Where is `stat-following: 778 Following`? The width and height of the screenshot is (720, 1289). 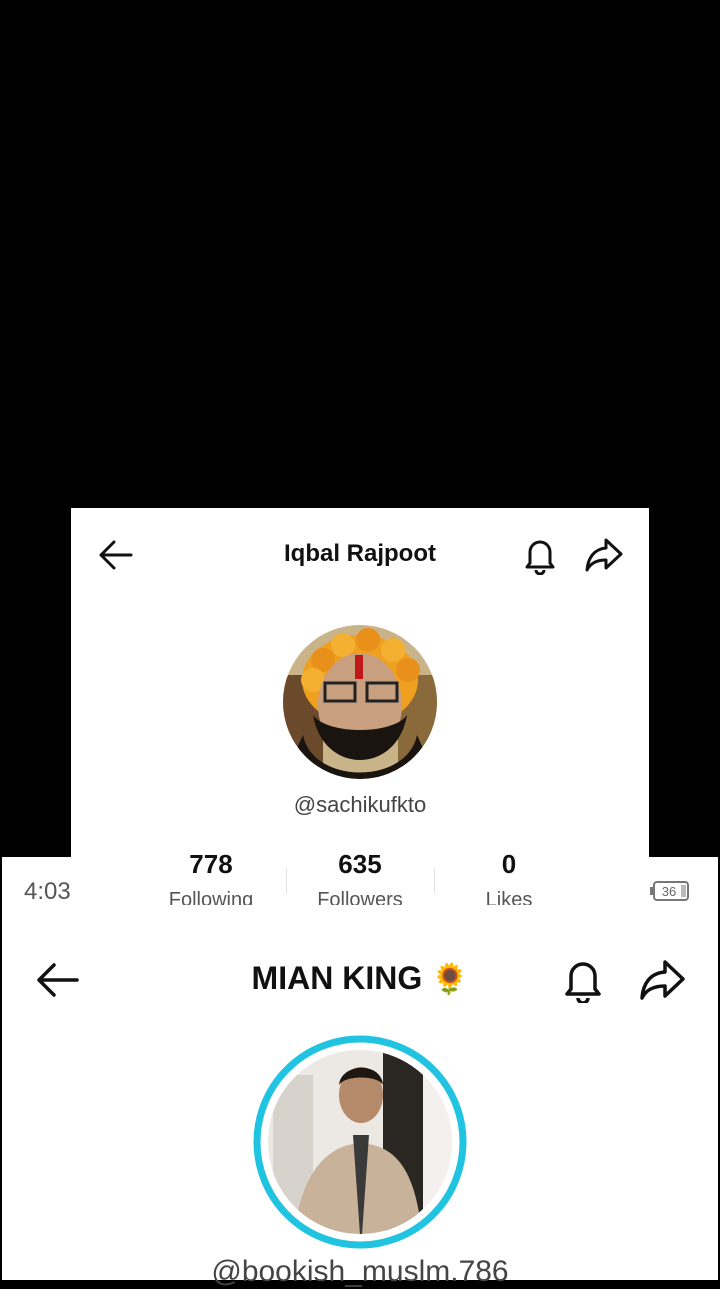 stat-following: 778 Following is located at coordinates (211, 881).